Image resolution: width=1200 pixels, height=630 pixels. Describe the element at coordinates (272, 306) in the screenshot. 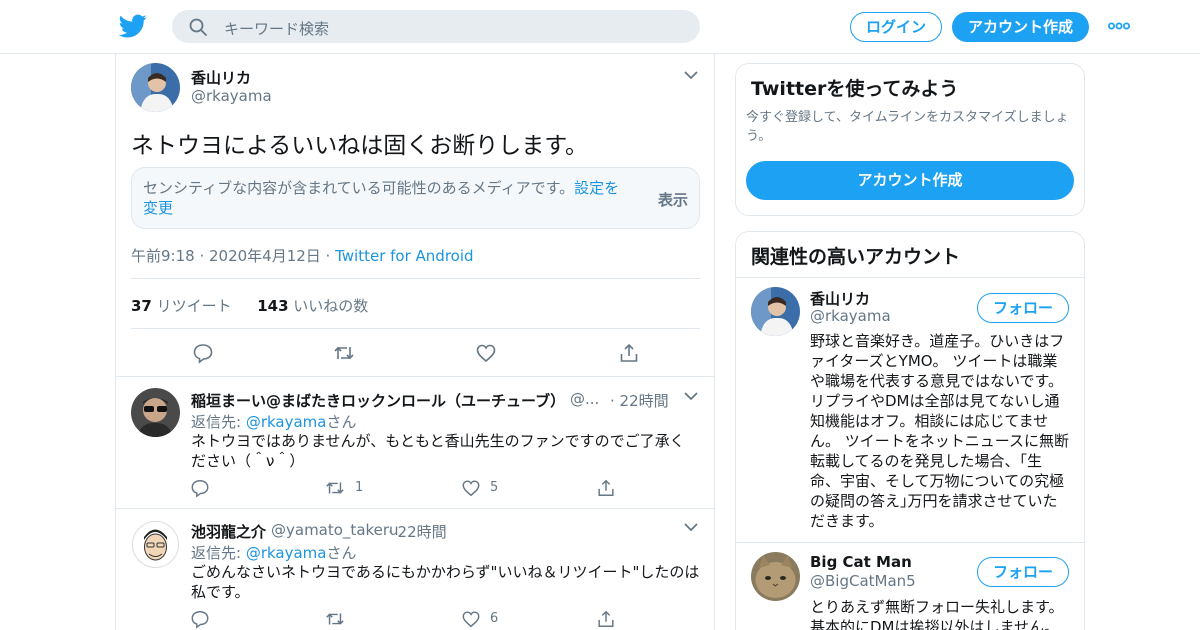

I see `like-count: 143` at that location.